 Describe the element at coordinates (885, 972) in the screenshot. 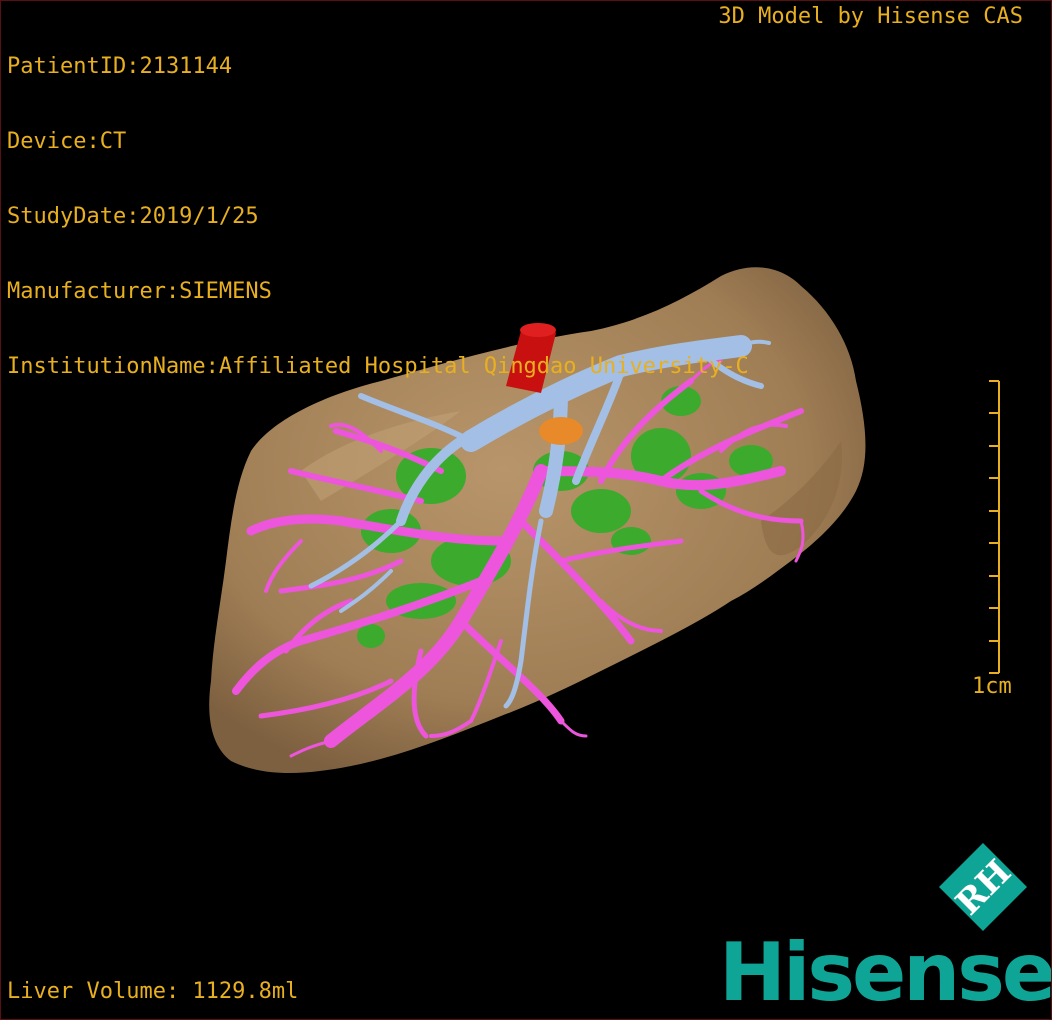

I see `hisense-wordmark: Hisense` at that location.